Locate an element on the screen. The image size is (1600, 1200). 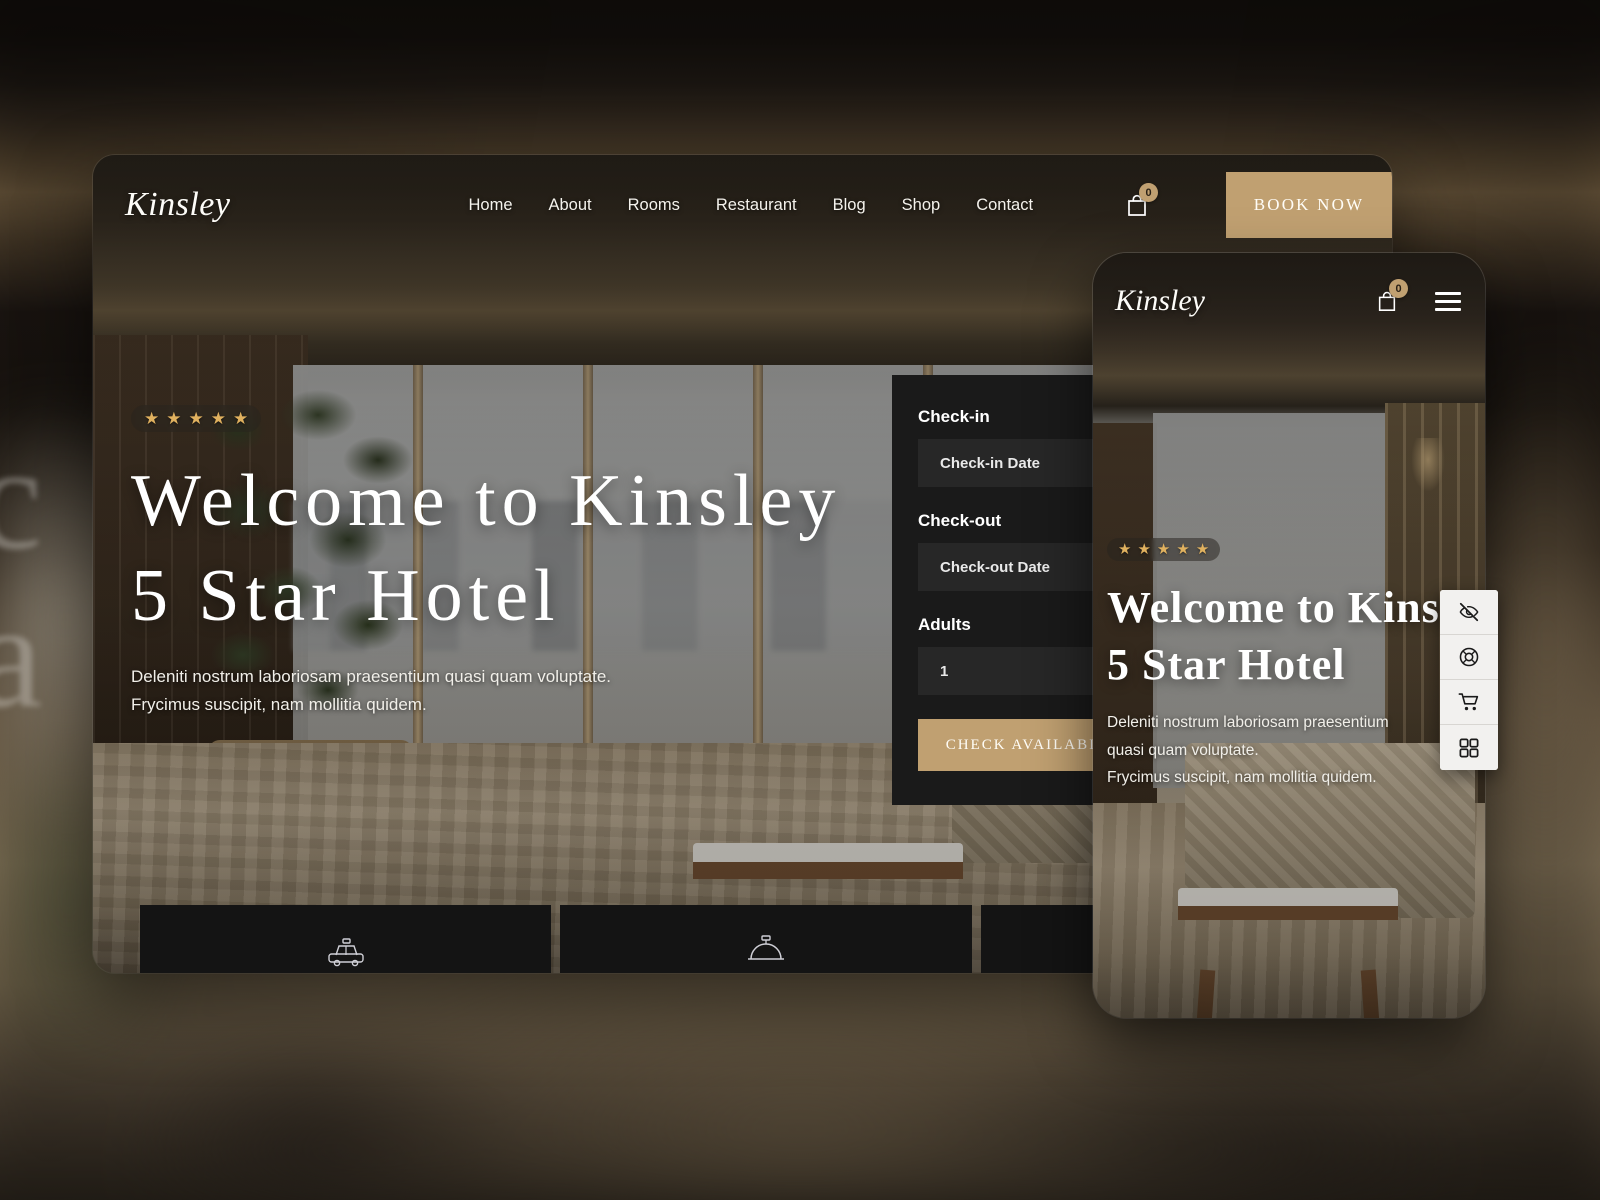
toolbar-cart-button is located at coordinates (1469, 702).